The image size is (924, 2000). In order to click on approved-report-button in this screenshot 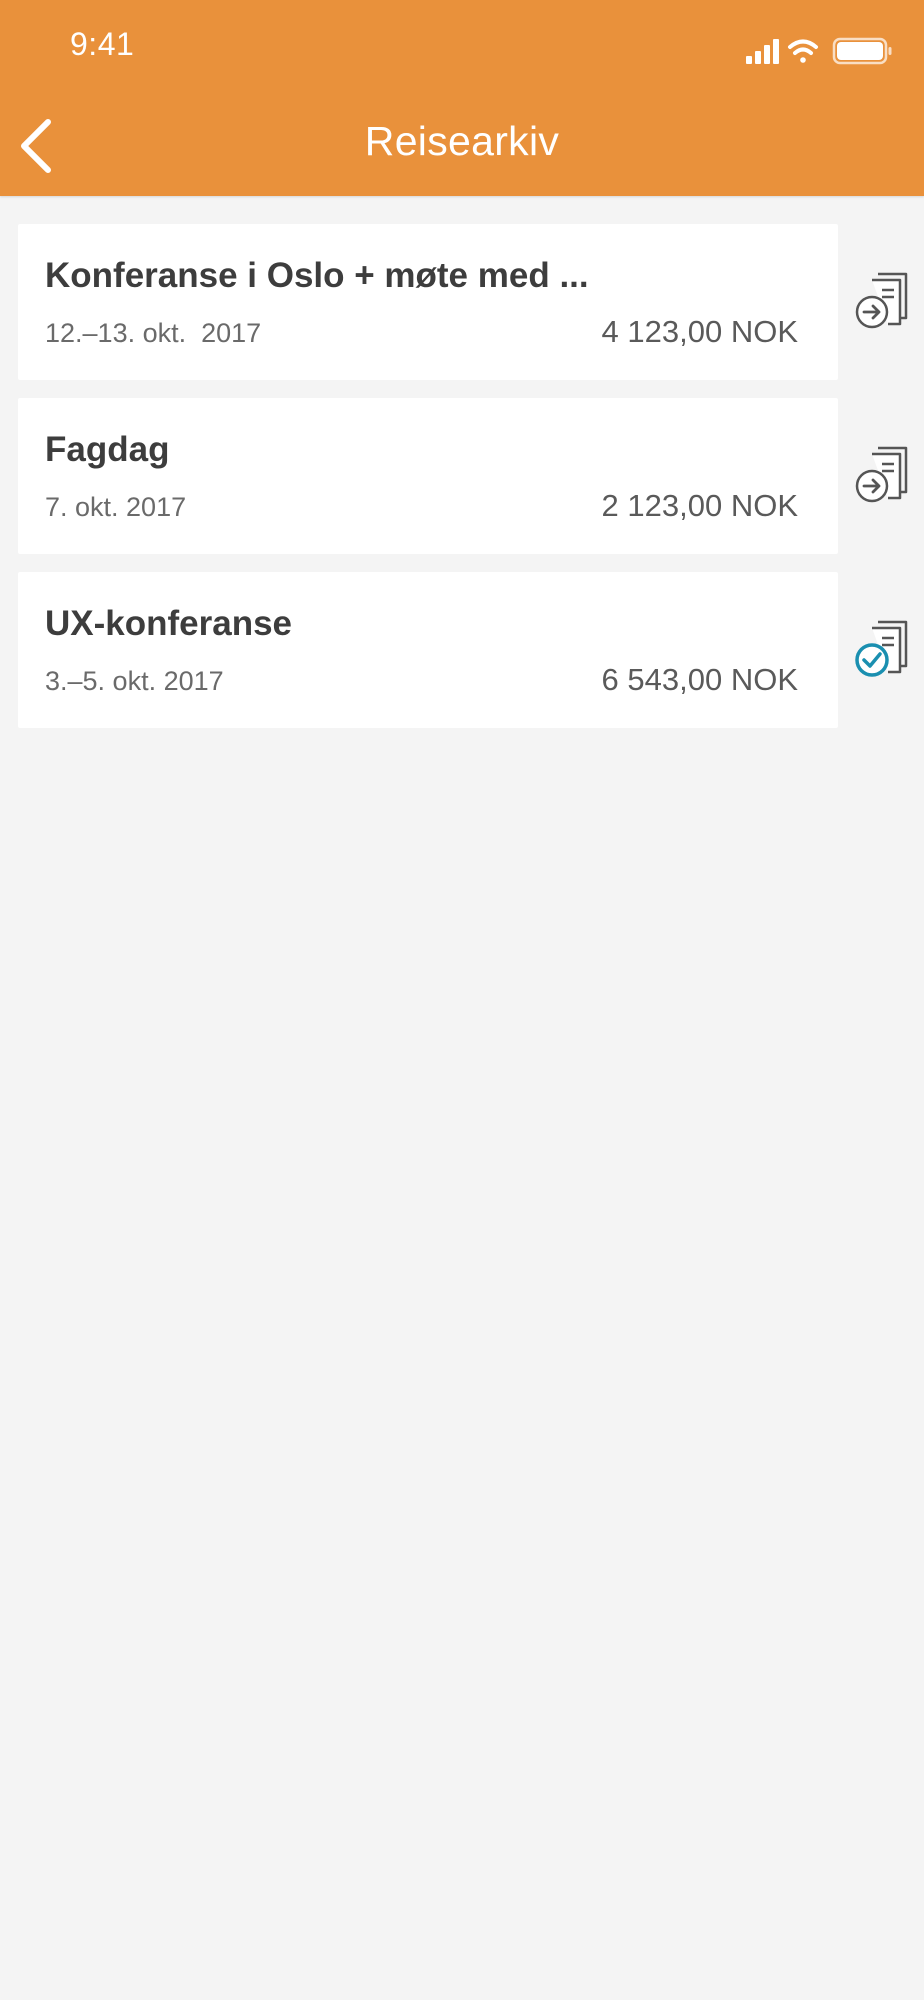, I will do `click(887, 651)`.